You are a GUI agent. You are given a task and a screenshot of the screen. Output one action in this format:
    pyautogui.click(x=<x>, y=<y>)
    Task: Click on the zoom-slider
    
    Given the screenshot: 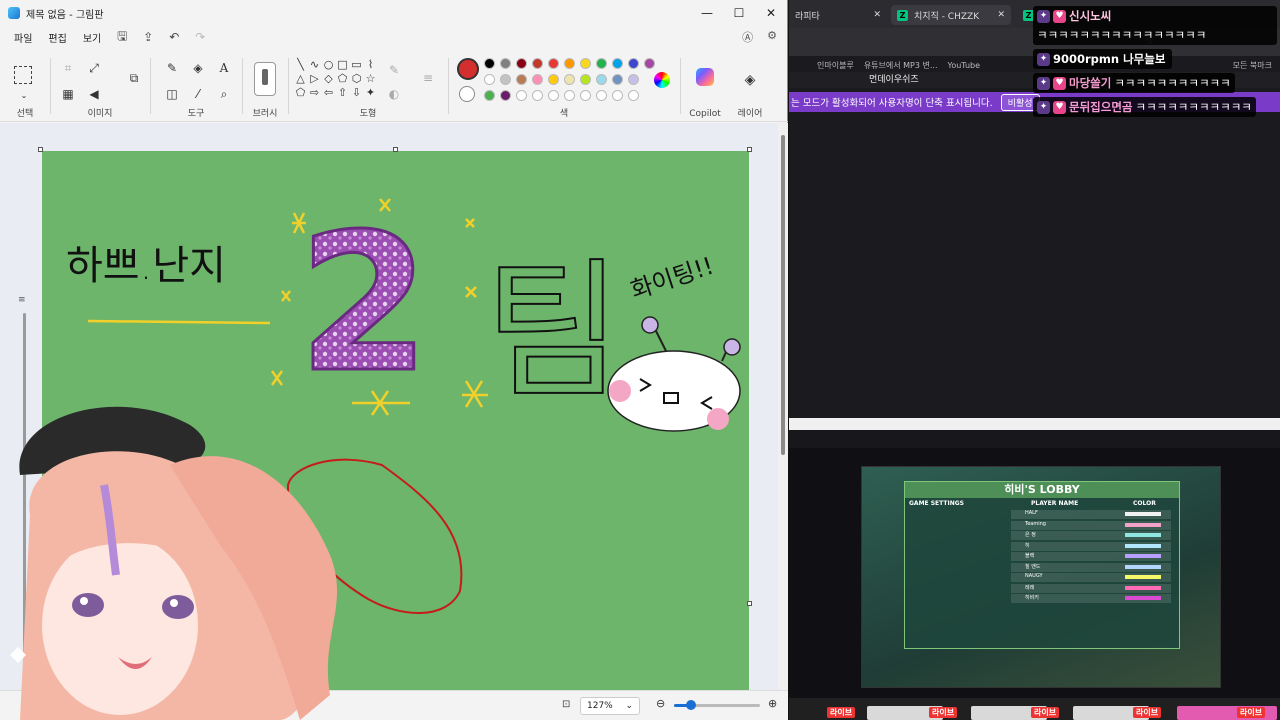 What is the action you would take?
    pyautogui.click(x=717, y=705)
    